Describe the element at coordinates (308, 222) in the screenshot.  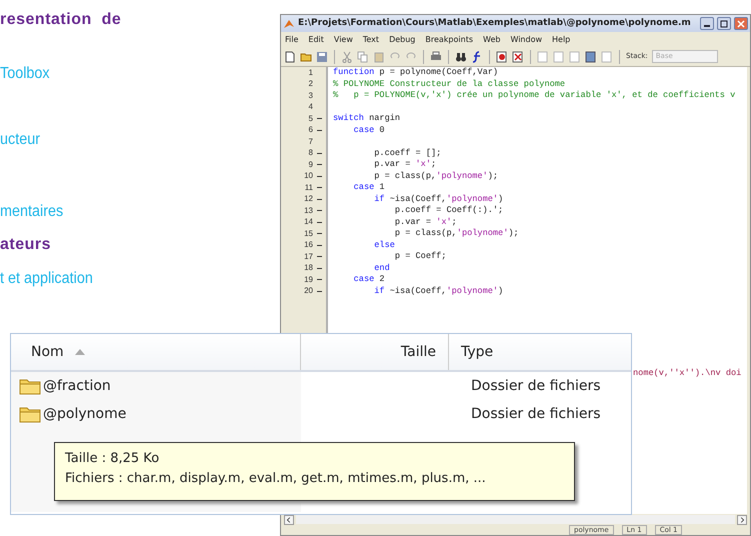
I see `line-number: 14` at that location.